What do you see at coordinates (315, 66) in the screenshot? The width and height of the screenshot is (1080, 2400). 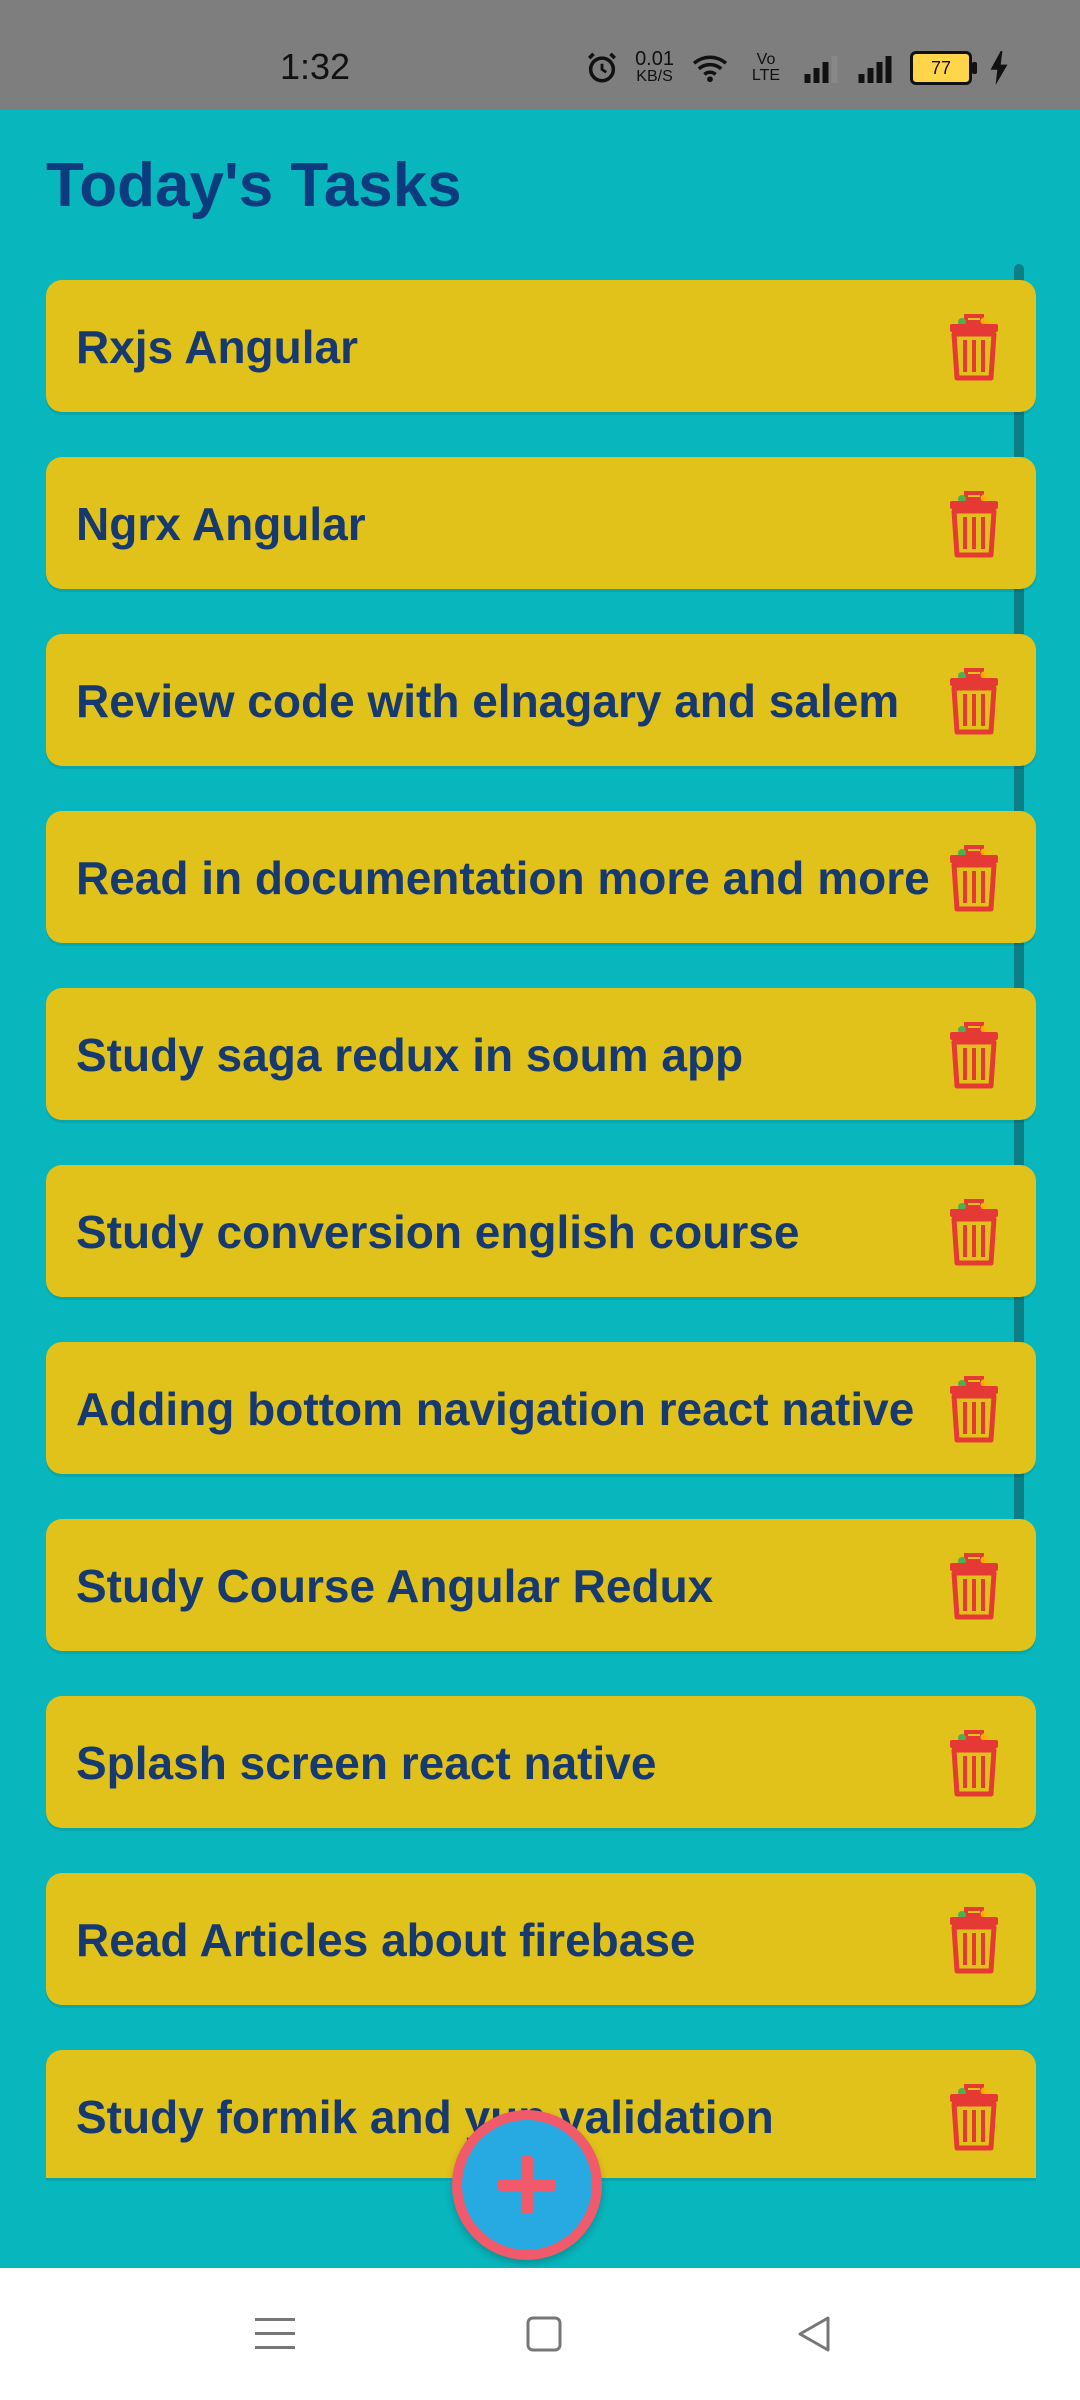 I see `status-time: 1:32` at bounding box center [315, 66].